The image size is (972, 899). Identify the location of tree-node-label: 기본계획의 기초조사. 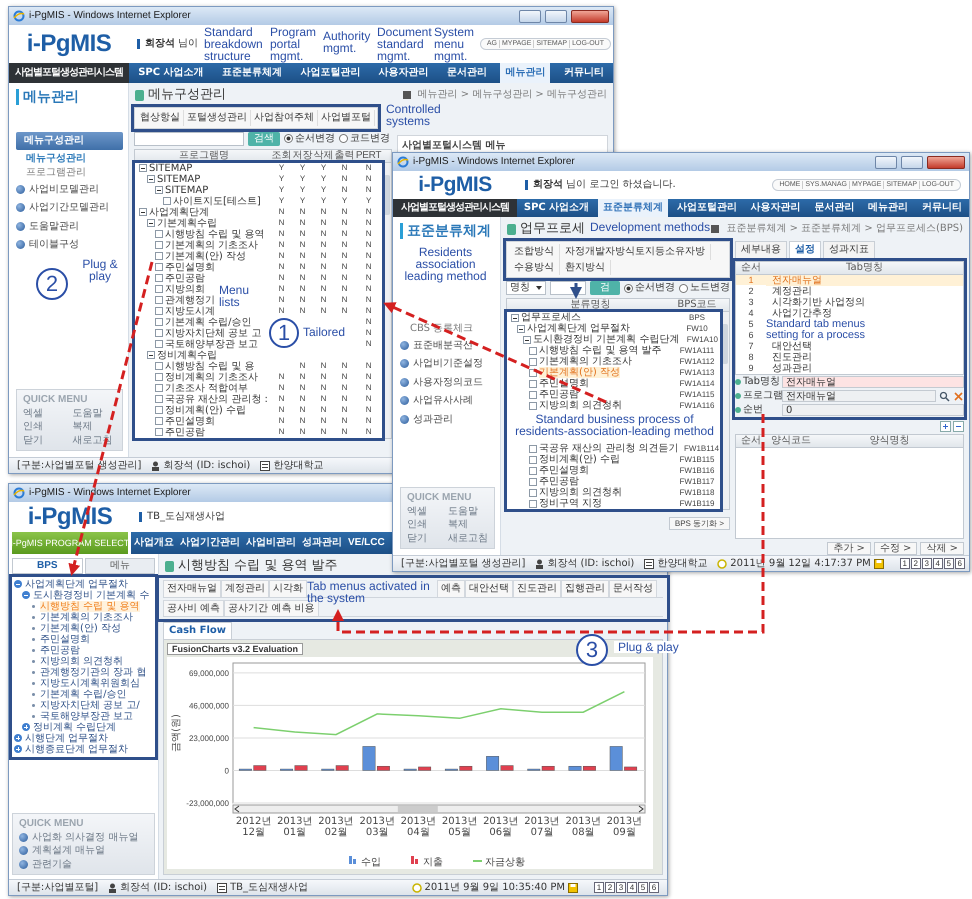
(211, 245).